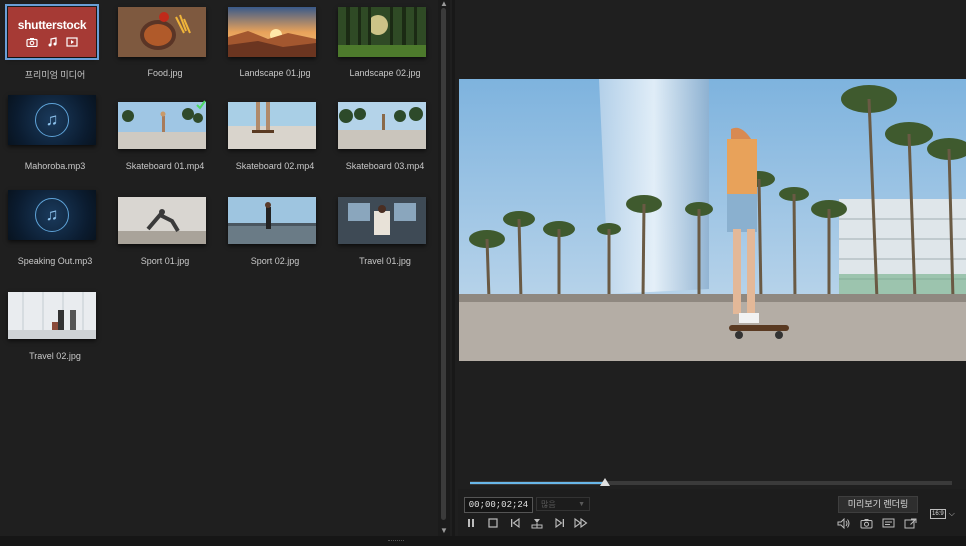  I want to click on speaking-out-thumbnail: ♫, so click(52, 215).